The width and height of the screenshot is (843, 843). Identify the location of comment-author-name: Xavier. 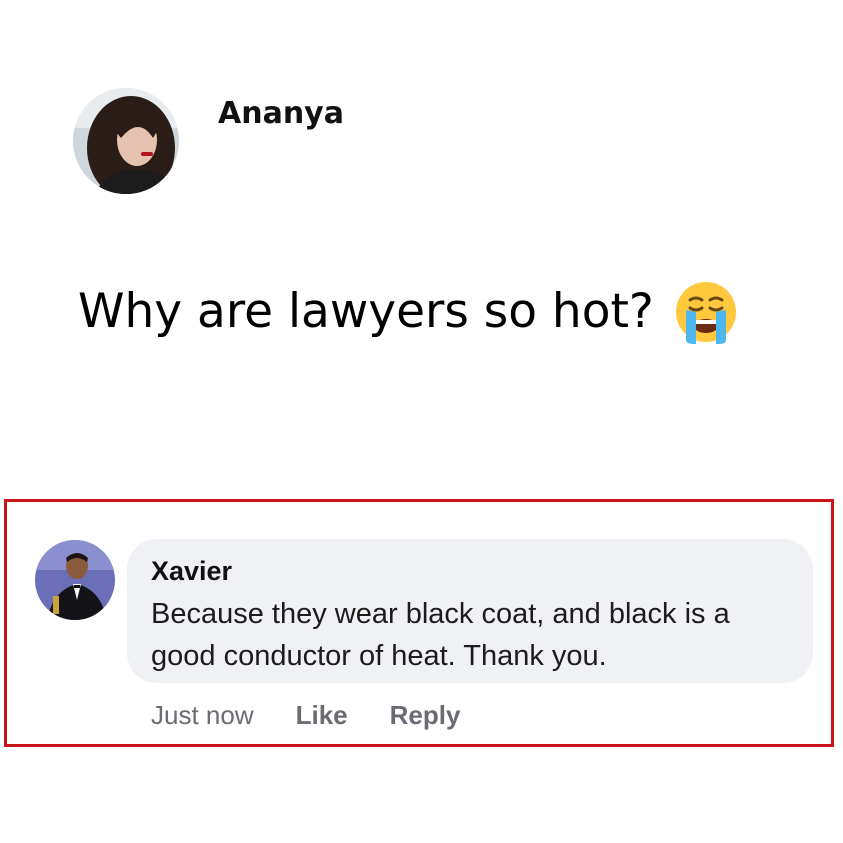
(470, 571).